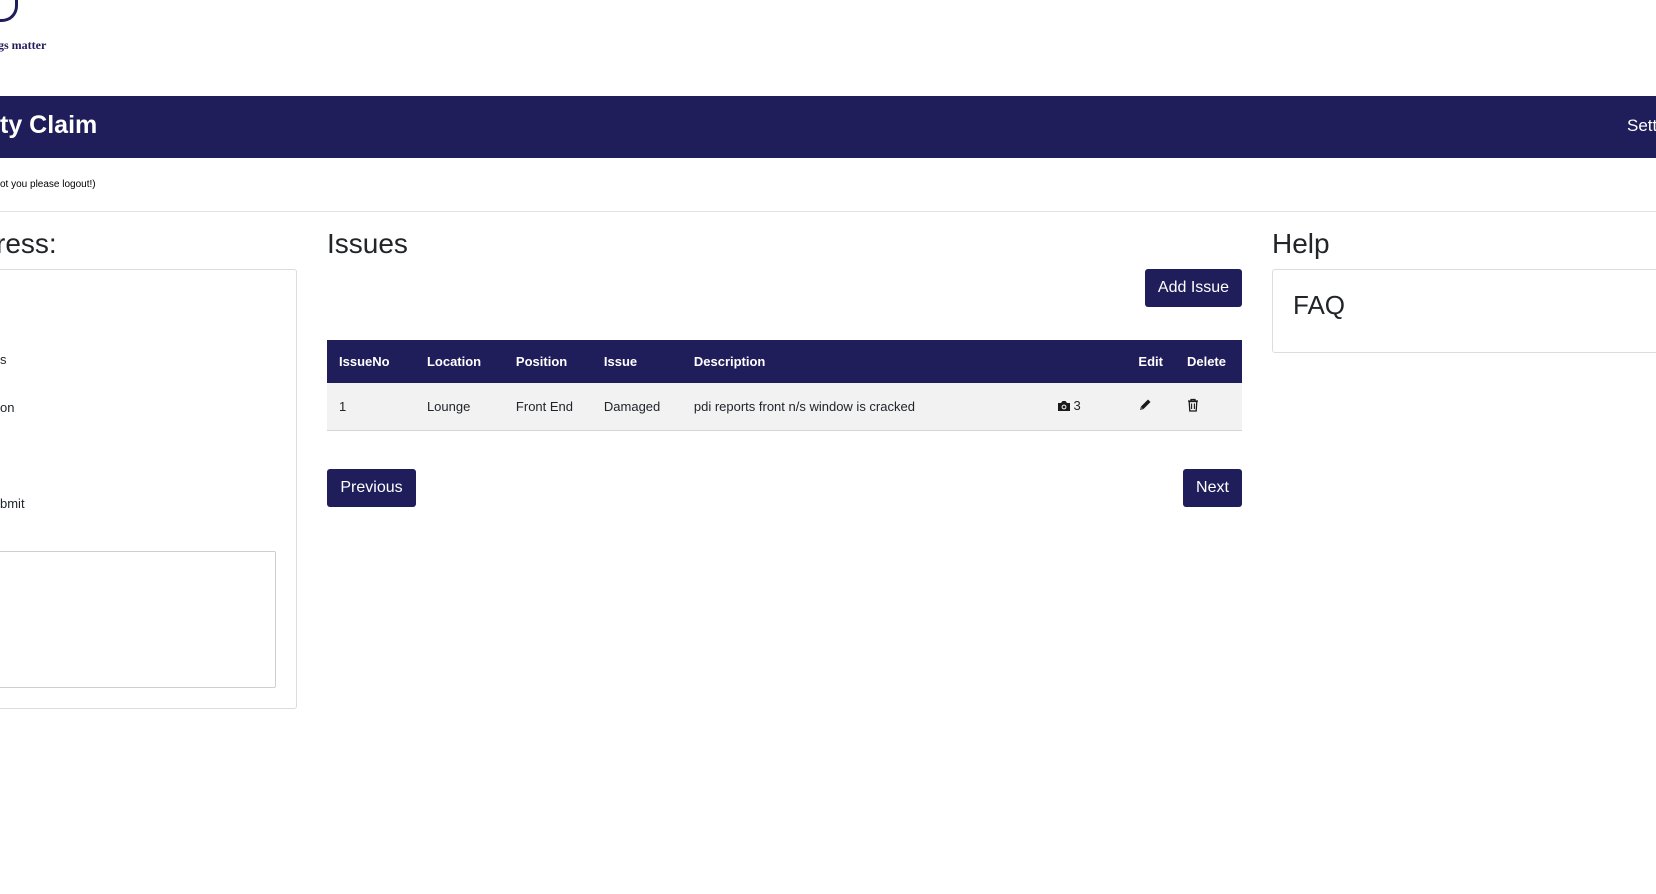 This screenshot has height=894, width=1656. What do you see at coordinates (138, 619) in the screenshot?
I see `progress-notes-box` at bounding box center [138, 619].